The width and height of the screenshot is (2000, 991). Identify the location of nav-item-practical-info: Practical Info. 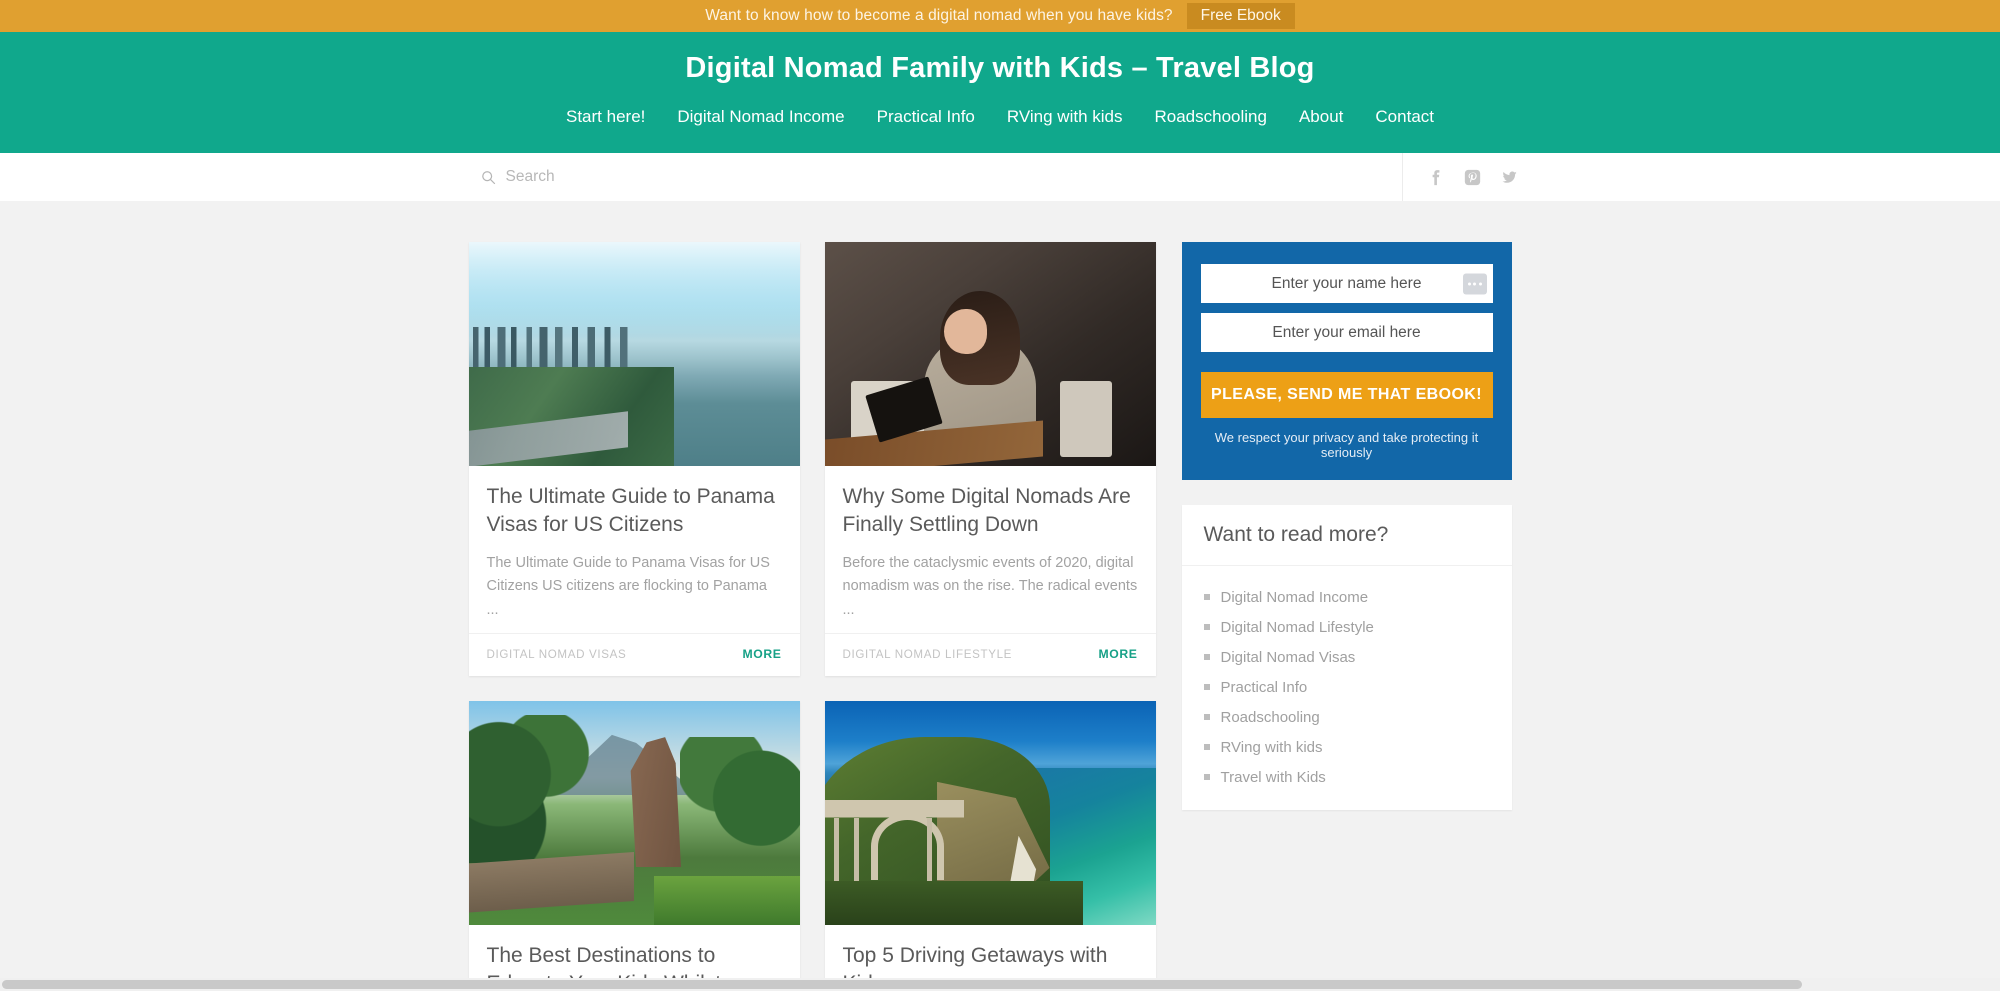
(926, 117).